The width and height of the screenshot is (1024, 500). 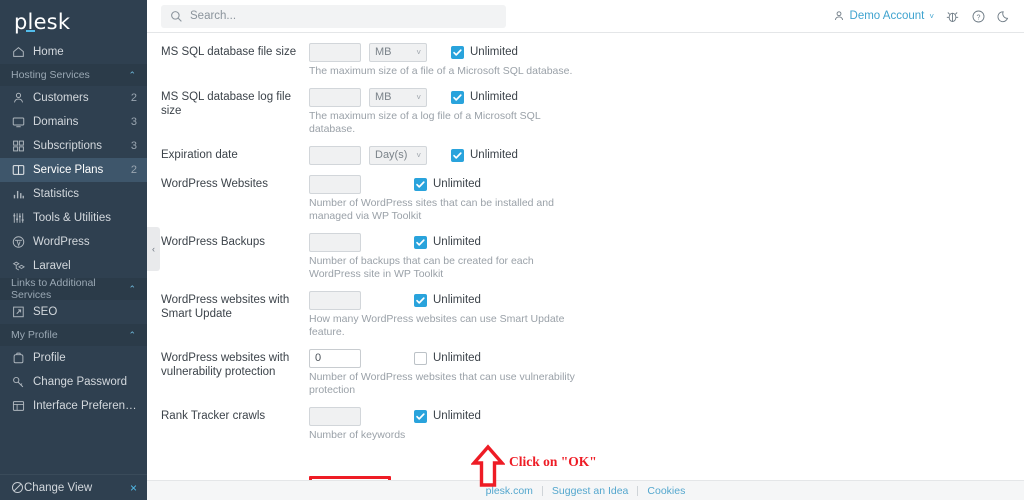 I want to click on header-right-controls: Demo Account ˅ ?, so click(x=922, y=16).